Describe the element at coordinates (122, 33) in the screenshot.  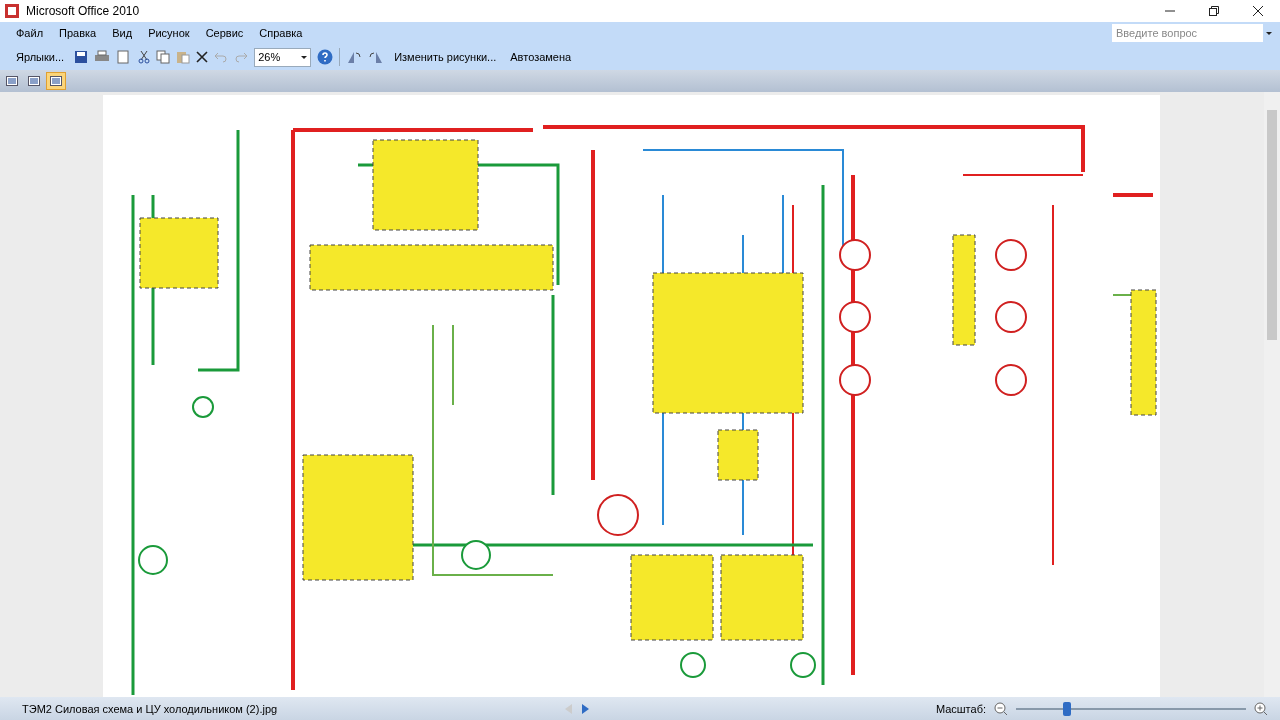
I see `menu-item: Вид` at that location.